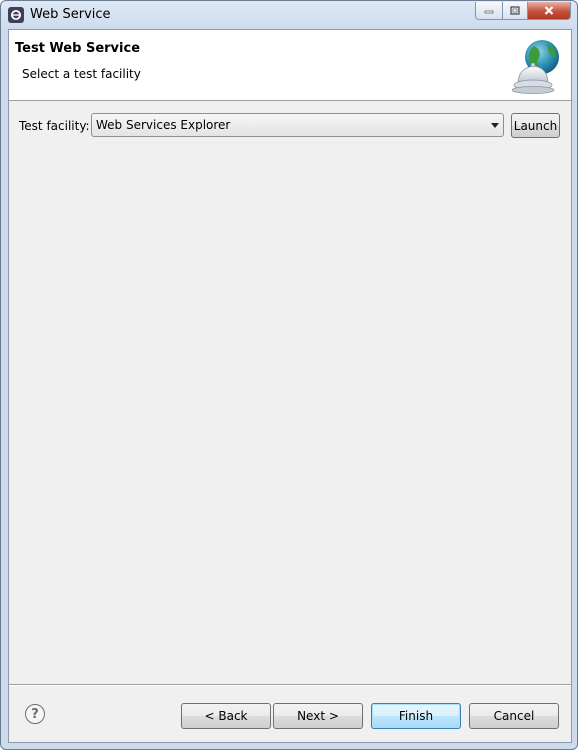 The width and height of the screenshot is (578, 750). I want to click on test-facility-select: Web Services Explorer, so click(297, 125).